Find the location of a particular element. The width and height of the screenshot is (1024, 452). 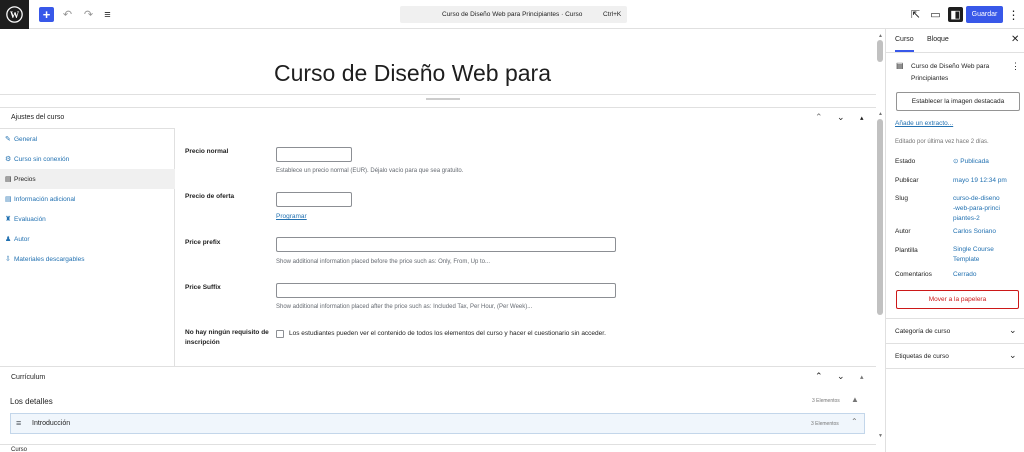

move-to-trash-button: Mover a la papelera is located at coordinates (957, 299).